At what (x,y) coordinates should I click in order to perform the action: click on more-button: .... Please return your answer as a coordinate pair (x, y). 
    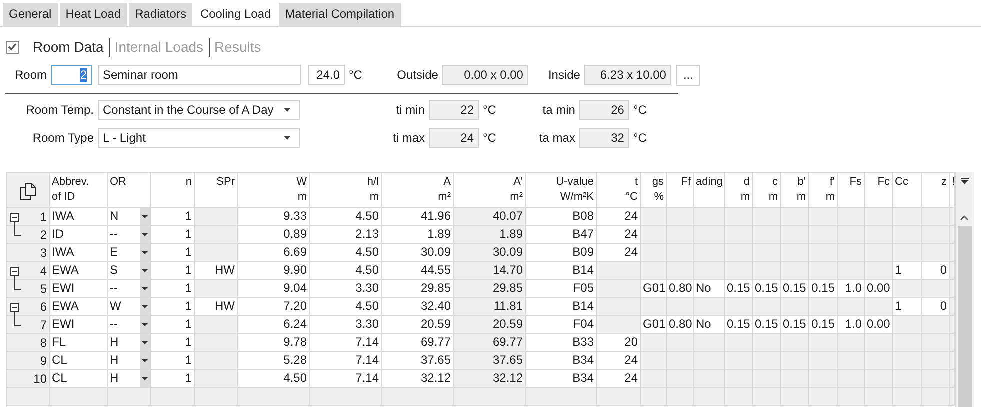
    Looking at the image, I should click on (688, 75).